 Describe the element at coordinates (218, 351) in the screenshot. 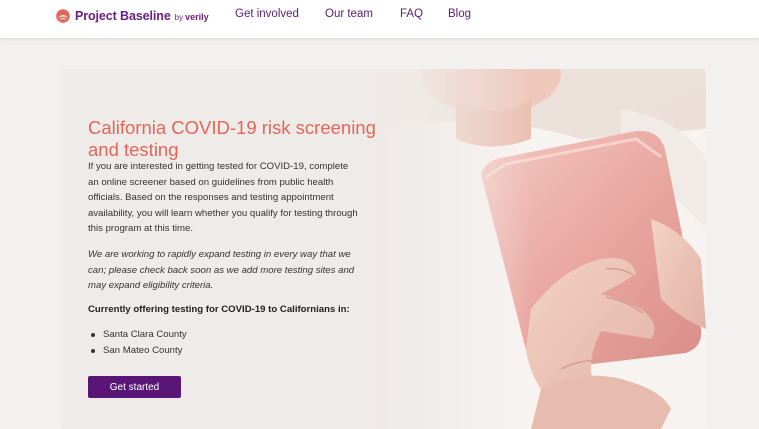

I see `list-item: San Mateo County` at that location.